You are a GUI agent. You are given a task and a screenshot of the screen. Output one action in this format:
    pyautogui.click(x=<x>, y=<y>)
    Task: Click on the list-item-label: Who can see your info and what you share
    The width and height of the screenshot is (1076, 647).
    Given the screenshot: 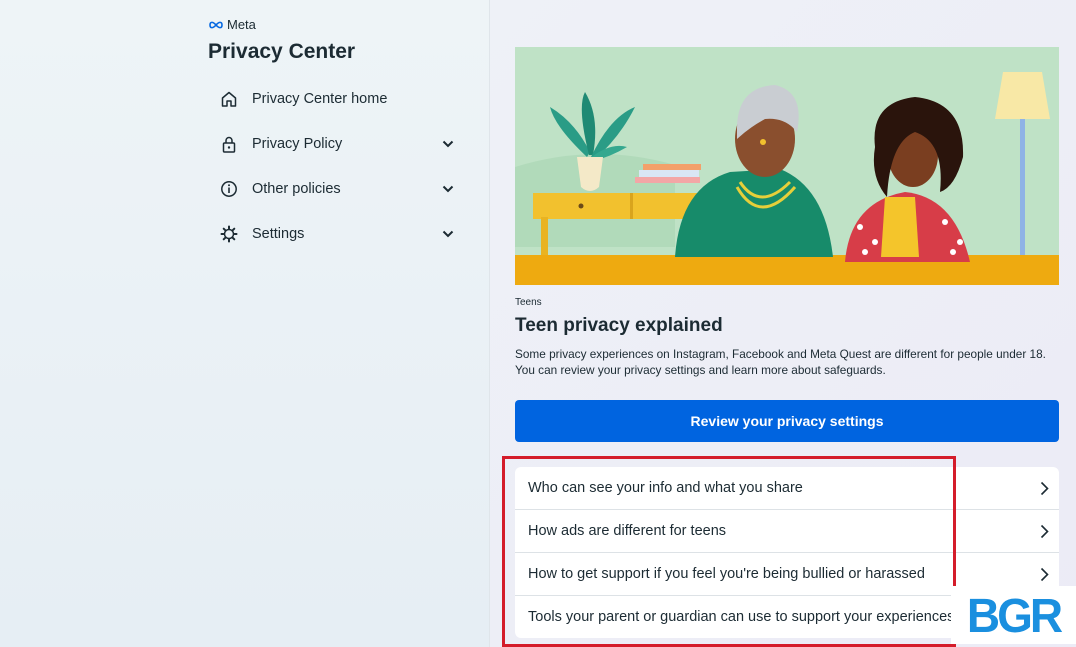 What is the action you would take?
    pyautogui.click(x=665, y=488)
    